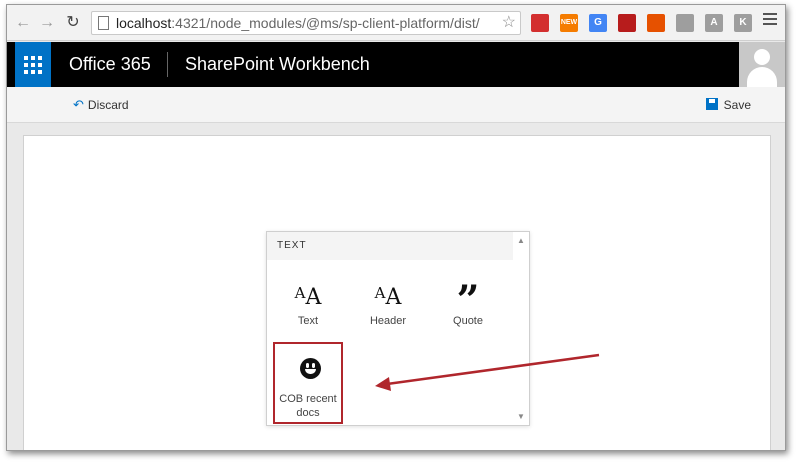  I want to click on annotation-arrow, so click(487, 372).